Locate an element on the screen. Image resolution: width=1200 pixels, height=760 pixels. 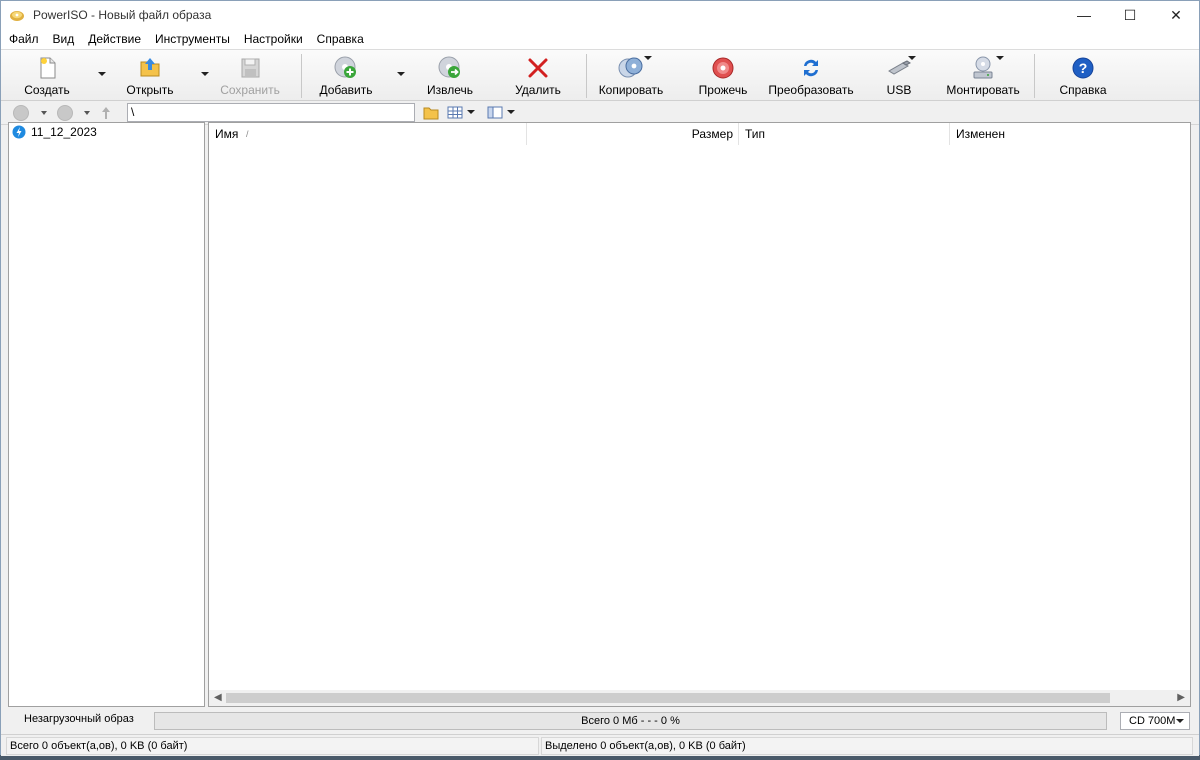
mount-label: Монтировать is located at coordinates (983, 90).